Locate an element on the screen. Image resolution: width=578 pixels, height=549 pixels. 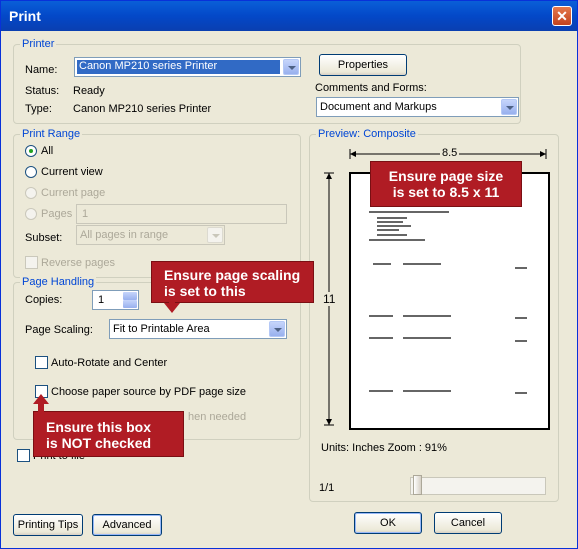
comments-forms-select: Document and Markups is located at coordinates (417, 107).